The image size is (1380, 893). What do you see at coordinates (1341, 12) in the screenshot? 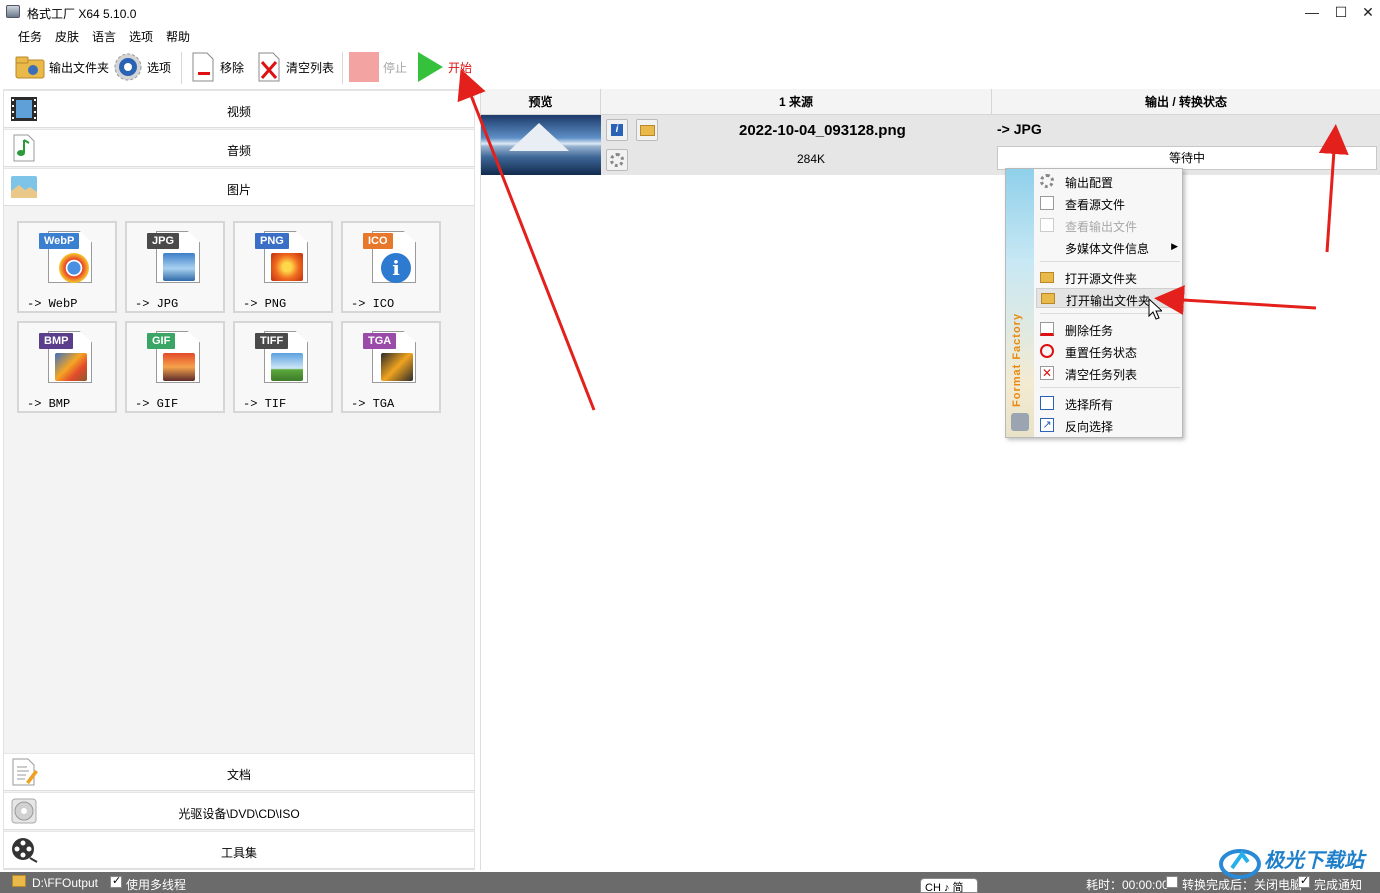
I see `maximize-button: ☐` at bounding box center [1341, 12].